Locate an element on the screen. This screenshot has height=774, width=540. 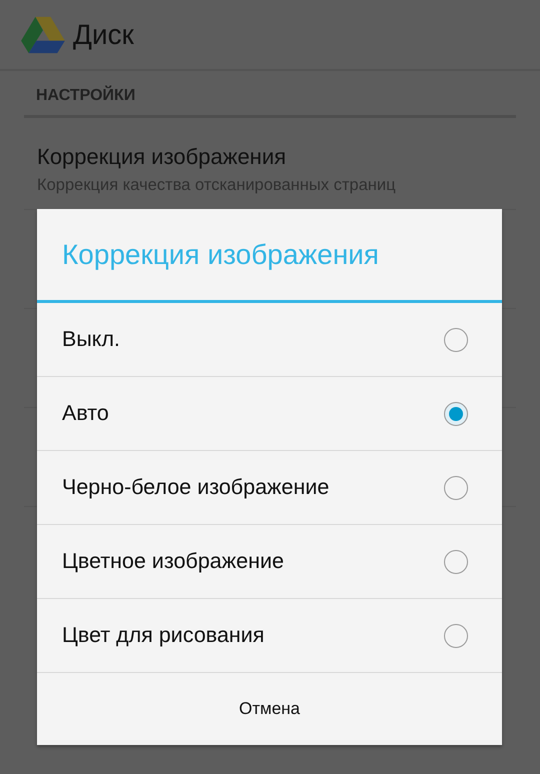
option-label: Цвет для рисования is located at coordinates (163, 635).